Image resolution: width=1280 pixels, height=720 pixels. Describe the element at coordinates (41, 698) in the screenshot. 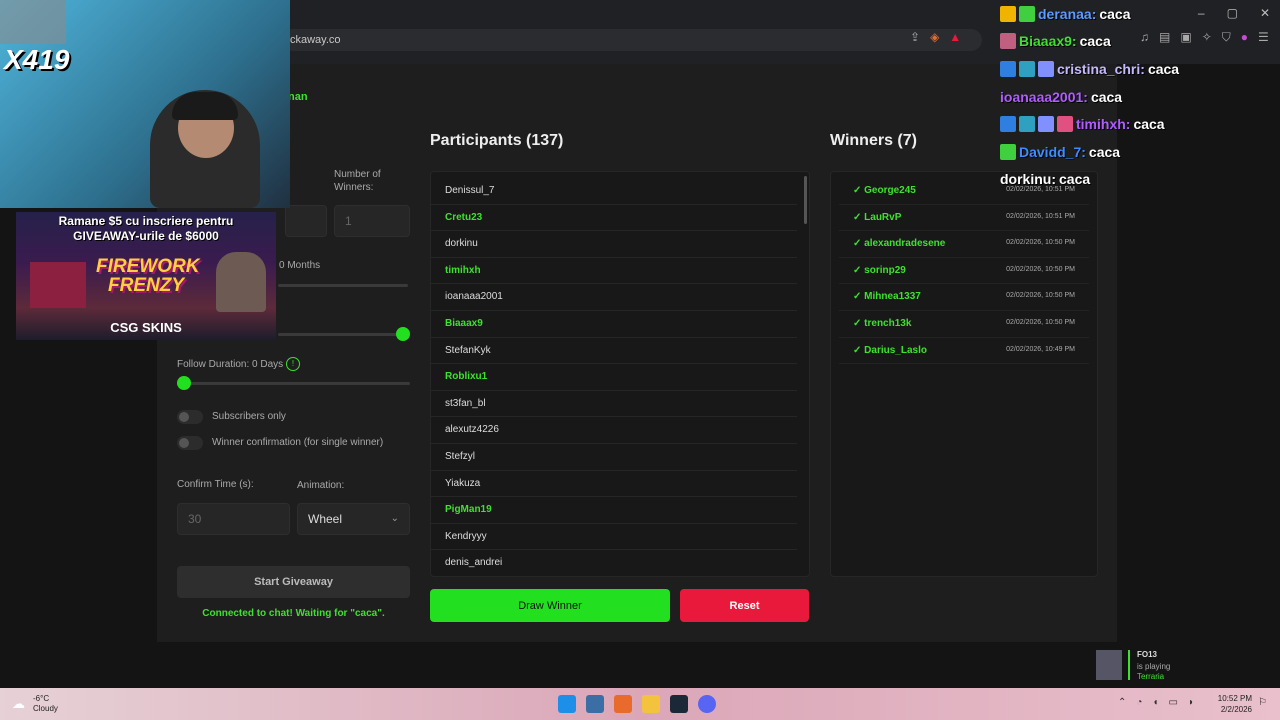

I see `temperature: -6°C` at that location.